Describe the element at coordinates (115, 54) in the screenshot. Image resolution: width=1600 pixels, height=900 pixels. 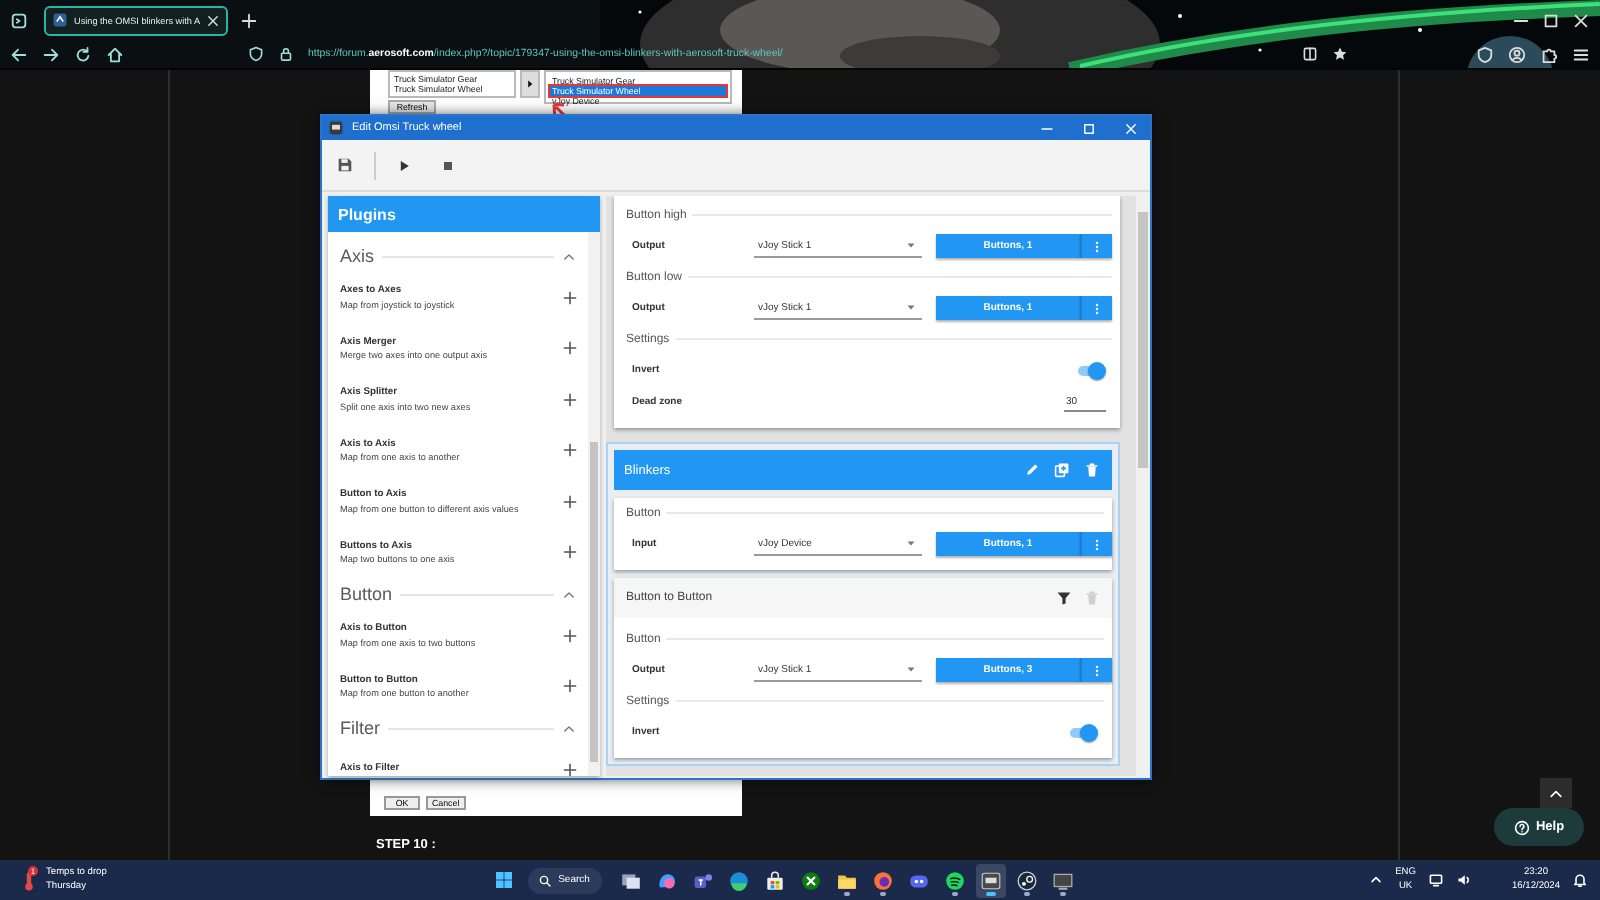
I see `home-icon` at that location.